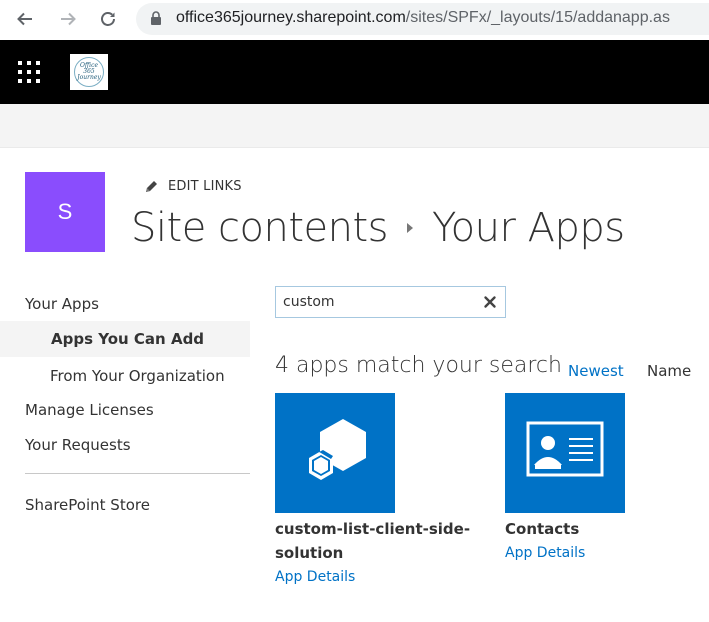 The image size is (709, 622). I want to click on lock-icon, so click(156, 18).